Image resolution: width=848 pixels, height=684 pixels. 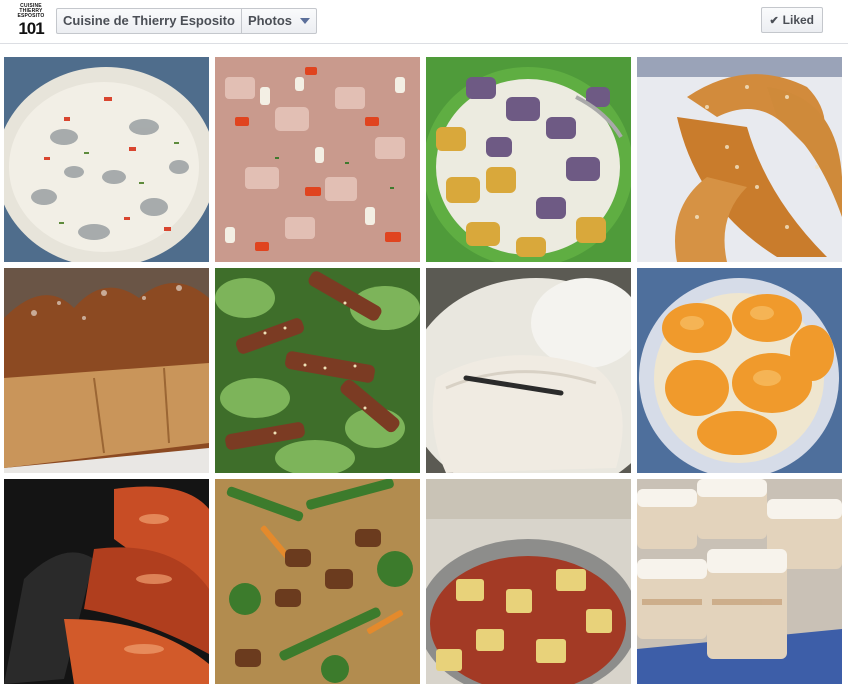 I want to click on photo-chopped-meat-salad, so click(x=317, y=159).